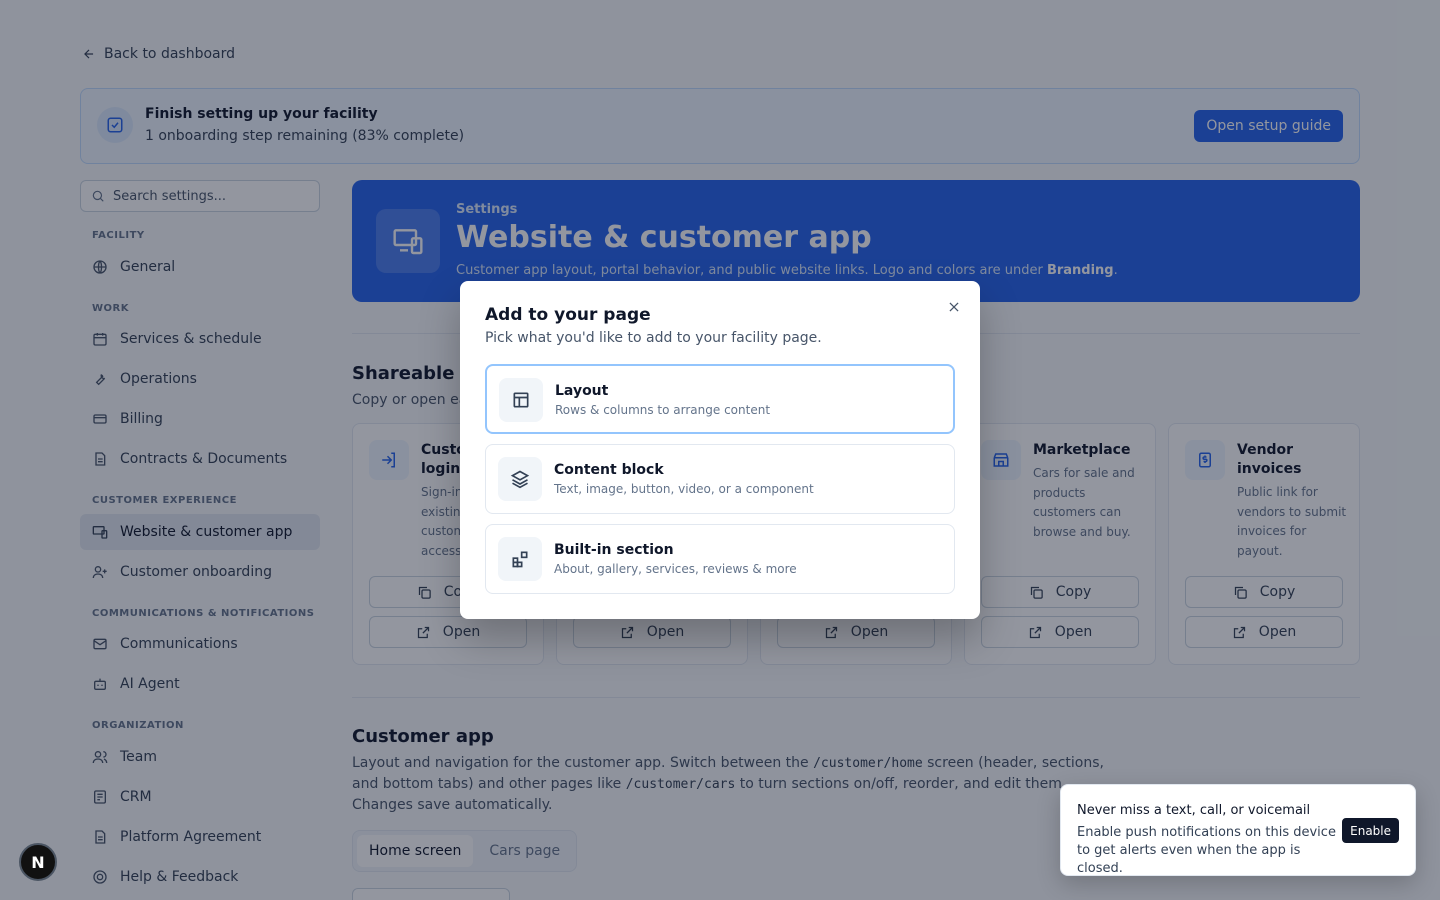  Describe the element at coordinates (720, 399) in the screenshot. I see `option-layout: Layout Rows & columns to arrange content` at that location.